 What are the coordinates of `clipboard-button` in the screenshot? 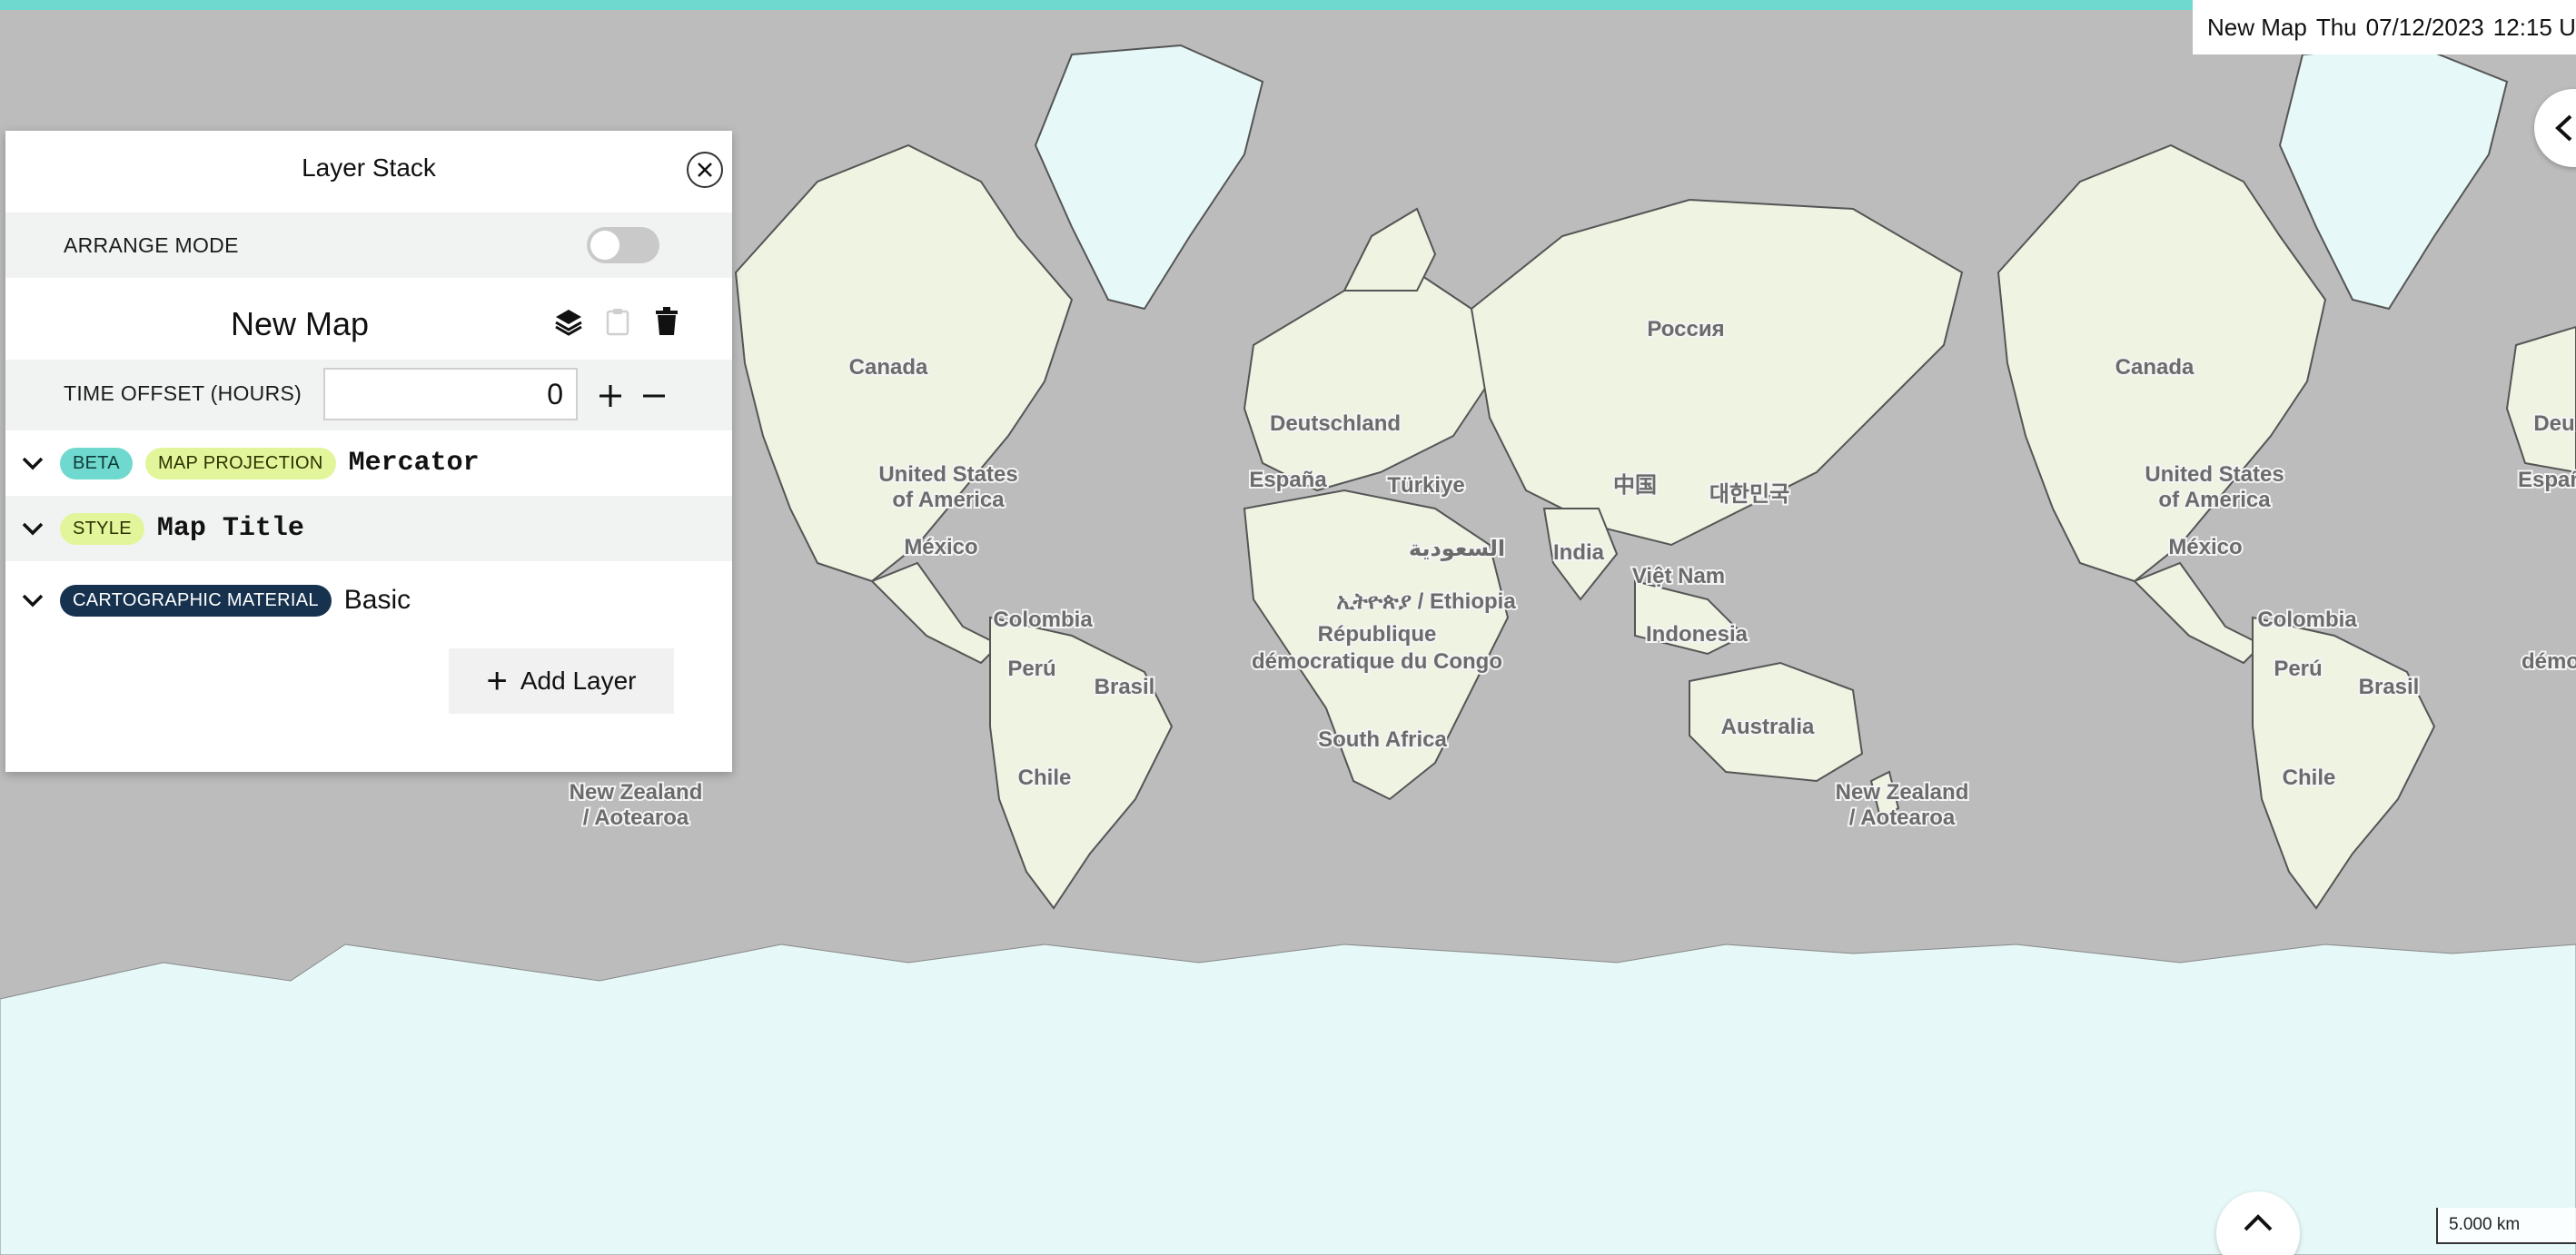 It's located at (617, 321).